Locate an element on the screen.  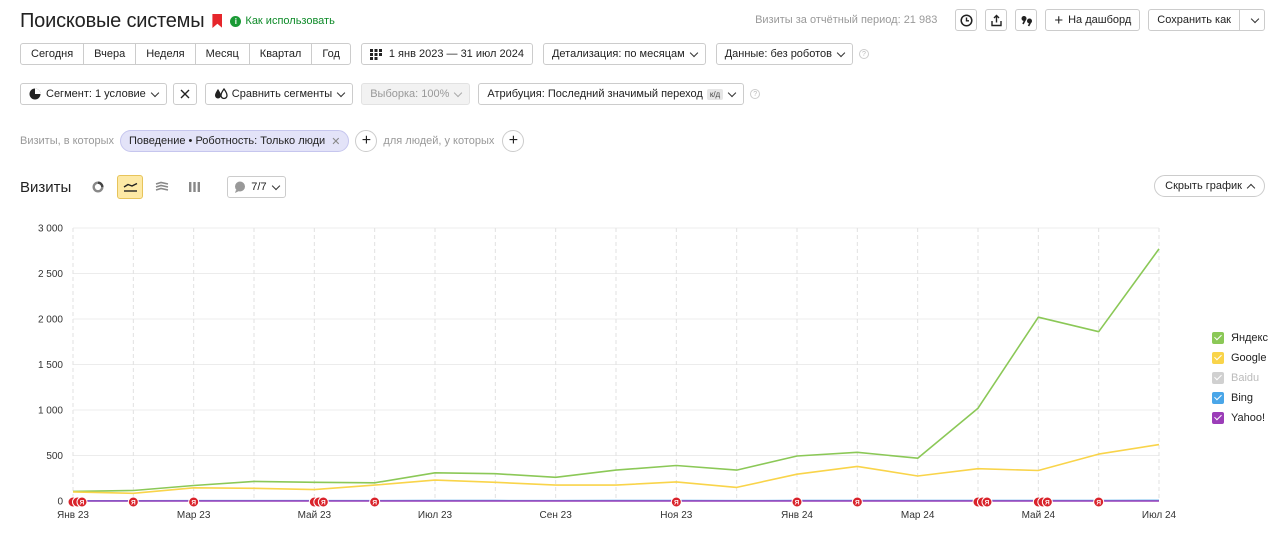
legend-item-yandex: Яндекс is located at coordinates (1240, 338).